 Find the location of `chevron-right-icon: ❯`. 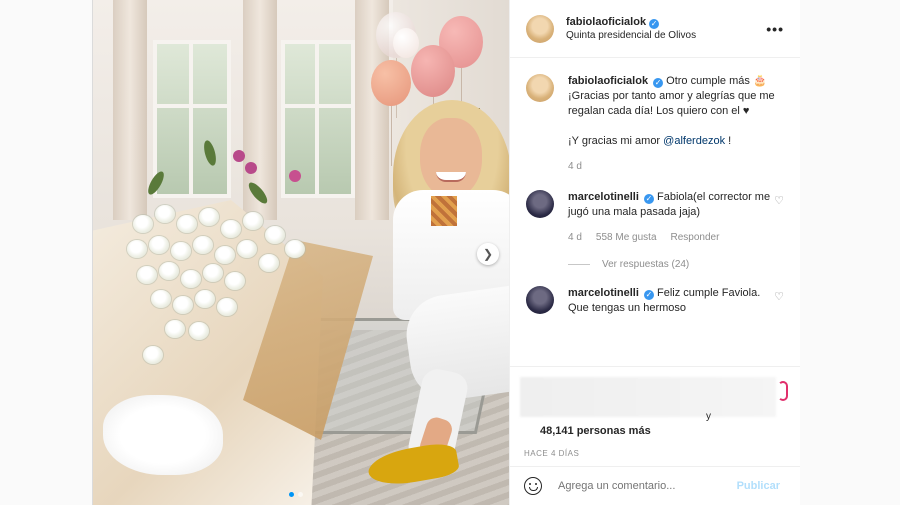

chevron-right-icon: ❯ is located at coordinates (488, 254).